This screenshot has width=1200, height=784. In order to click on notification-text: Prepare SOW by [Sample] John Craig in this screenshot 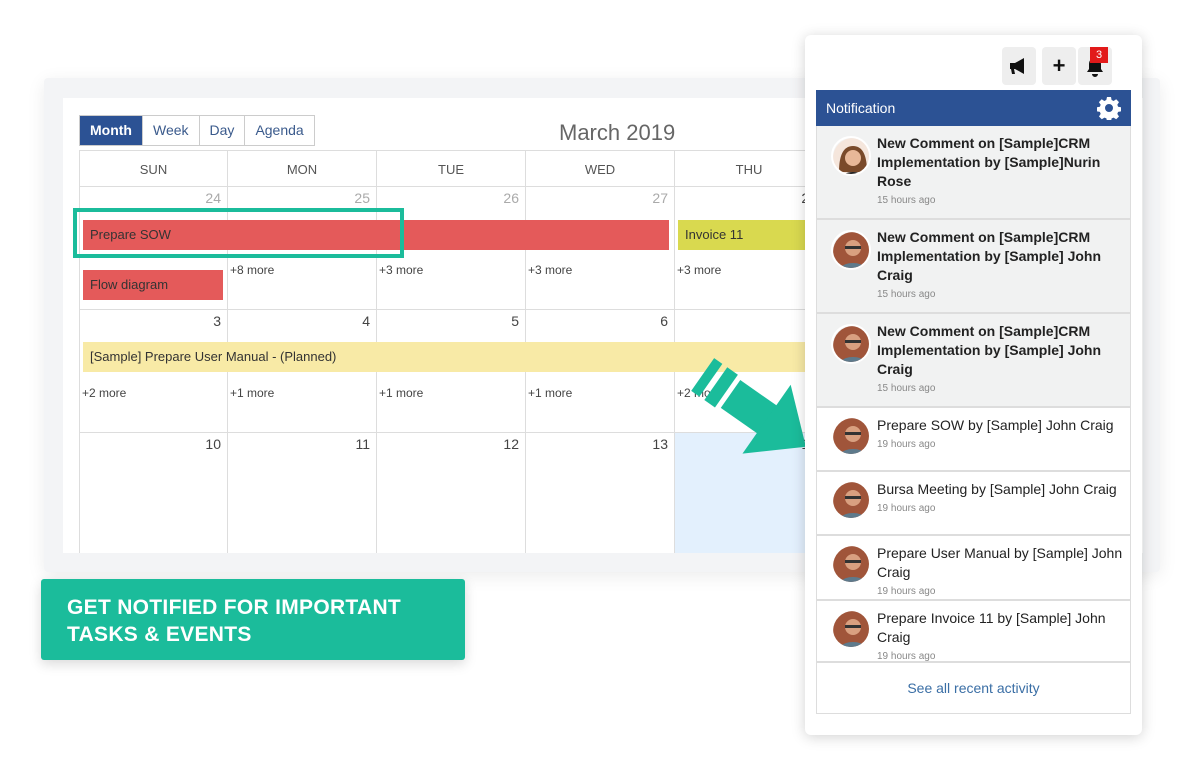, I will do `click(995, 425)`.